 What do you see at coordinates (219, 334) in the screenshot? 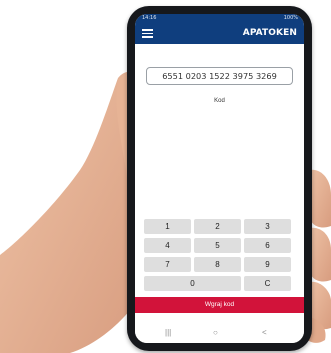
I see `android-nav-bar: ||| ○ <` at bounding box center [219, 334].